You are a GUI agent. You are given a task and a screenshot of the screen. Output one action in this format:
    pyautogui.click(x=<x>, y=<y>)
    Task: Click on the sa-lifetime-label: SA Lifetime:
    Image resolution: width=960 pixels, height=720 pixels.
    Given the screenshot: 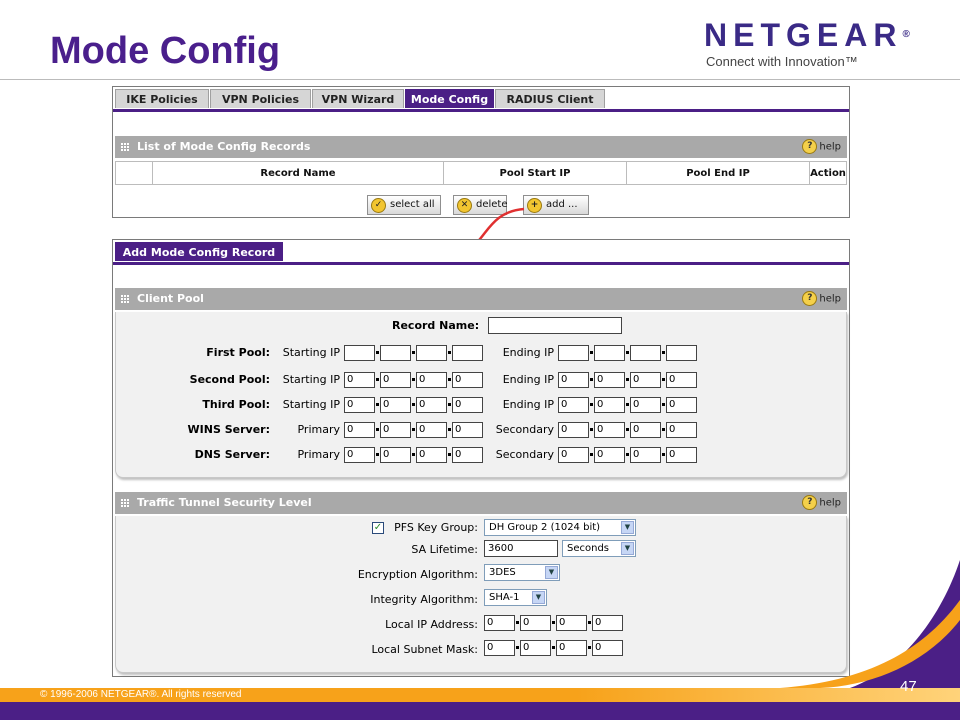 What is the action you would take?
    pyautogui.click(x=444, y=549)
    